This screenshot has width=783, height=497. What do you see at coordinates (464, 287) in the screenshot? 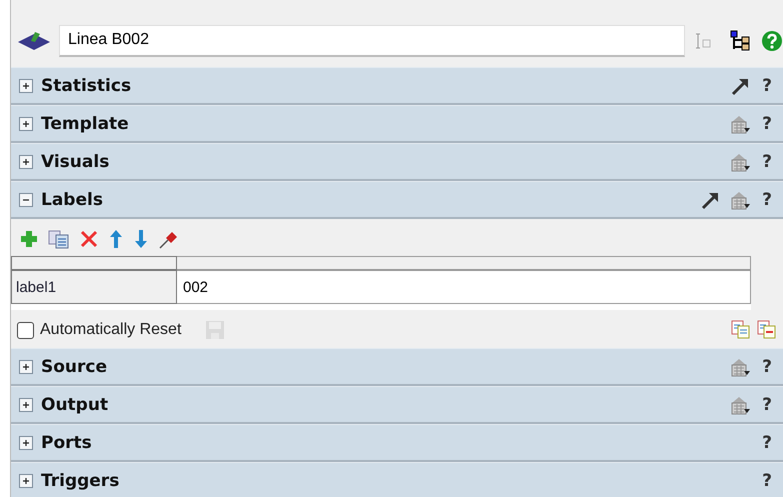
I see `table-cell: 002` at bounding box center [464, 287].